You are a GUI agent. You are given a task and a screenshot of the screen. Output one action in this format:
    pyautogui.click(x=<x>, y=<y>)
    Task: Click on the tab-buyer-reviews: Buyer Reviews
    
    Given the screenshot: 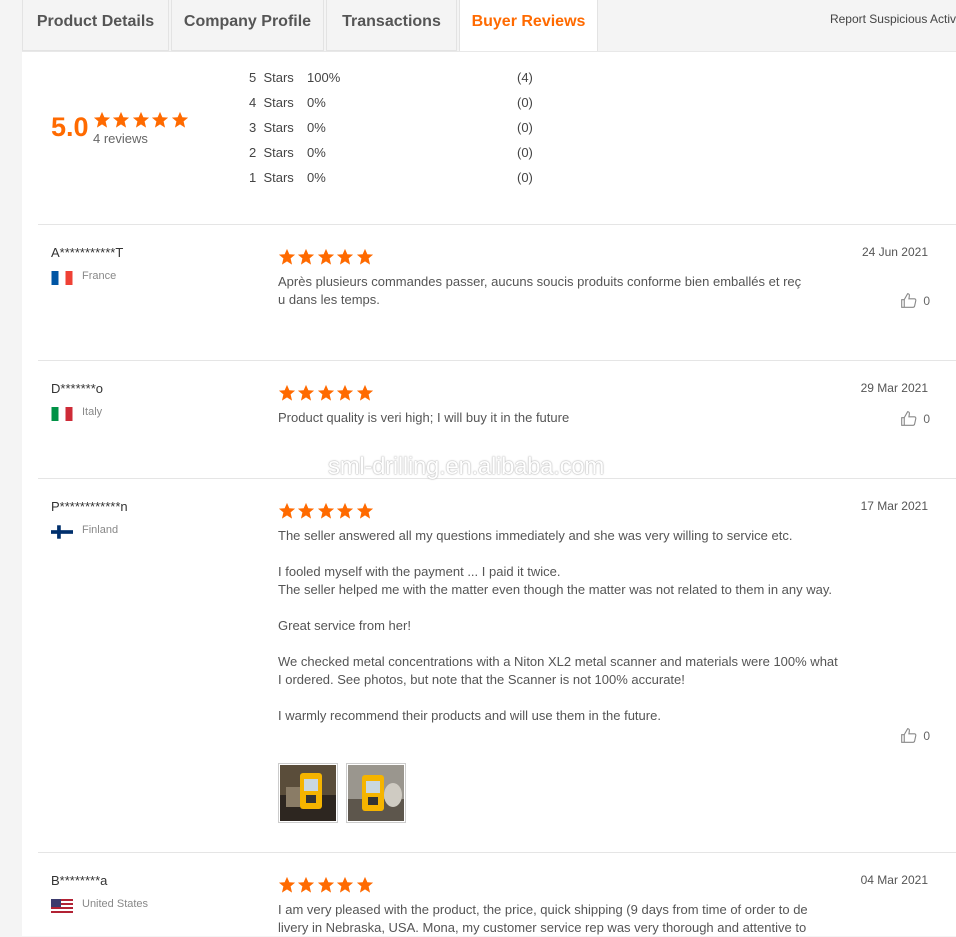 What is the action you would take?
    pyautogui.click(x=528, y=26)
    